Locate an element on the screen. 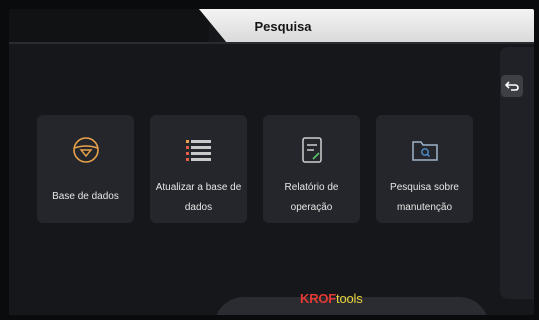 The width and height of the screenshot is (539, 320). steering-wheel-icon is located at coordinates (86, 150).